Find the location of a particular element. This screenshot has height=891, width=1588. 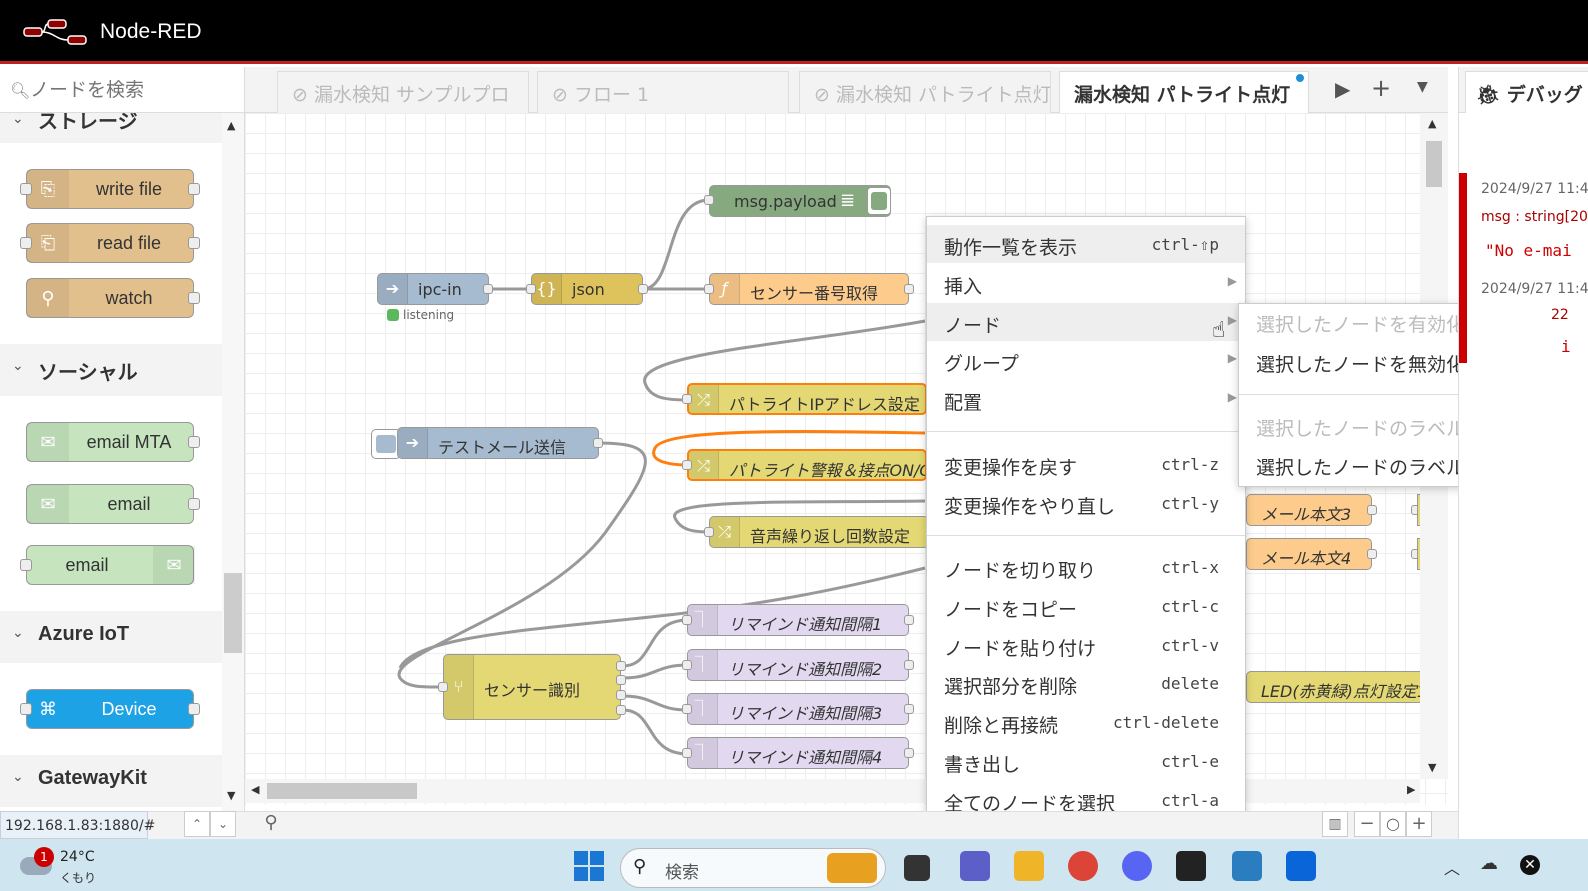

menu-item-paste: ノードを貼り付け ctrl-v is located at coordinates (1086, 645).